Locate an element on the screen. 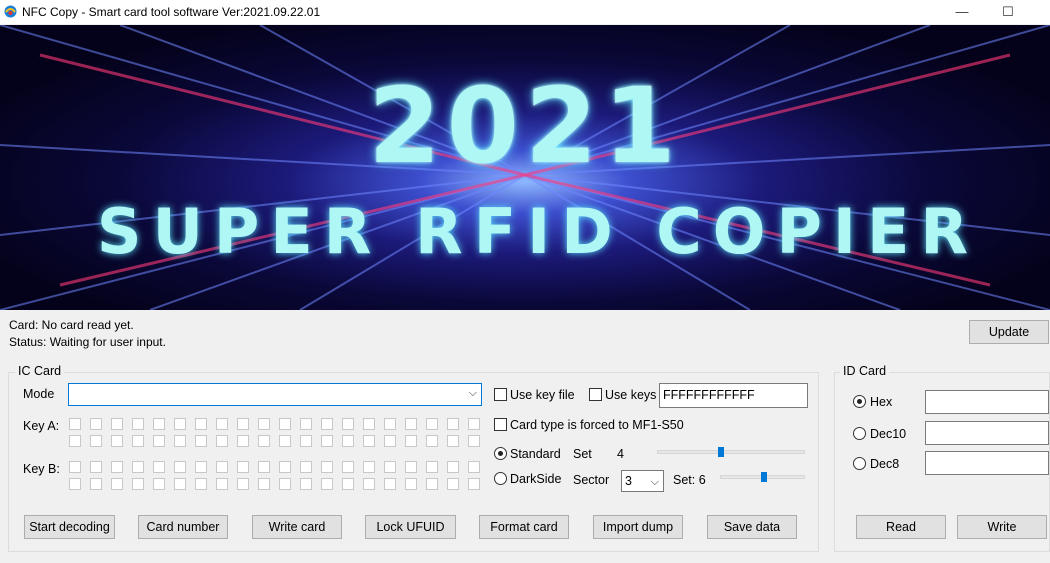 The image size is (1050, 563). card-number-button: Card number is located at coordinates (183, 527).